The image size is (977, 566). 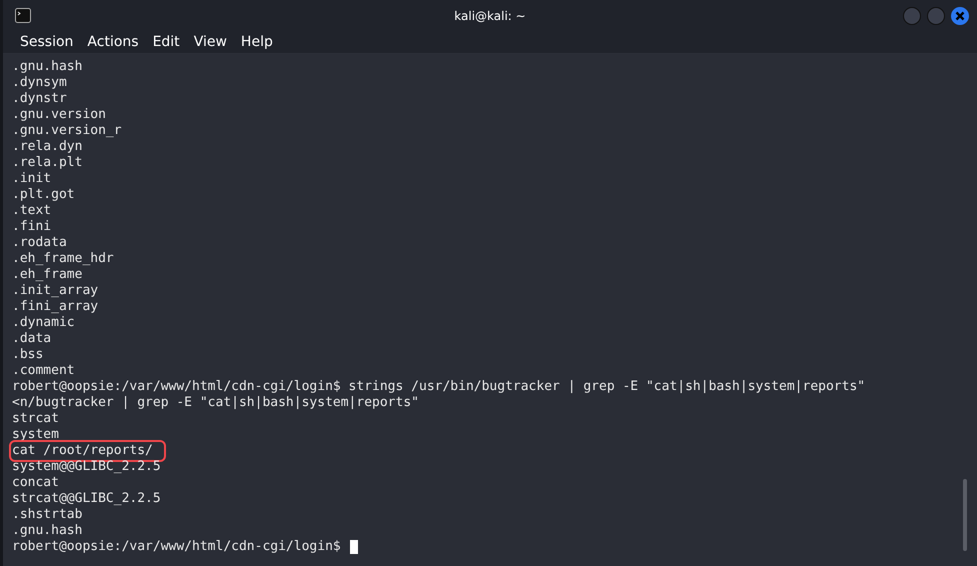 What do you see at coordinates (490, 15) in the screenshot?
I see `window-title: kali@kali: ~` at bounding box center [490, 15].